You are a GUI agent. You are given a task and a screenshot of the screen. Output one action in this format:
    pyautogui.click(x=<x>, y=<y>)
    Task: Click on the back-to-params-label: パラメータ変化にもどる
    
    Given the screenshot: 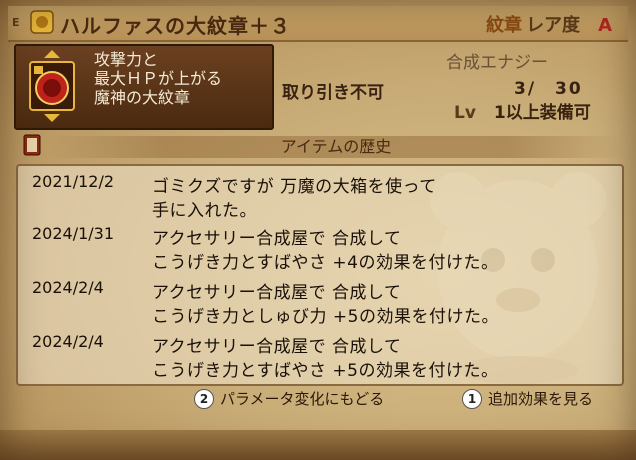 What is the action you would take?
    pyautogui.click(x=302, y=399)
    